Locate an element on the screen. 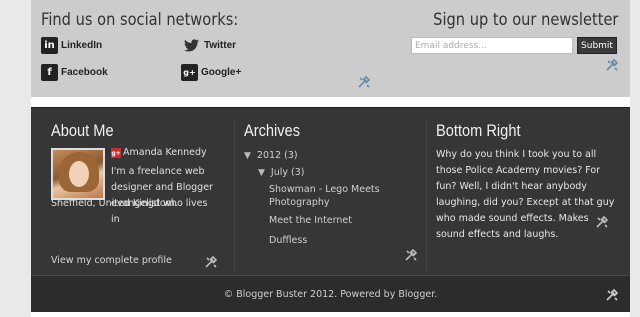 The width and height of the screenshot is (640, 317). social-link-googleplus: g+ Google+ is located at coordinates (211, 72).